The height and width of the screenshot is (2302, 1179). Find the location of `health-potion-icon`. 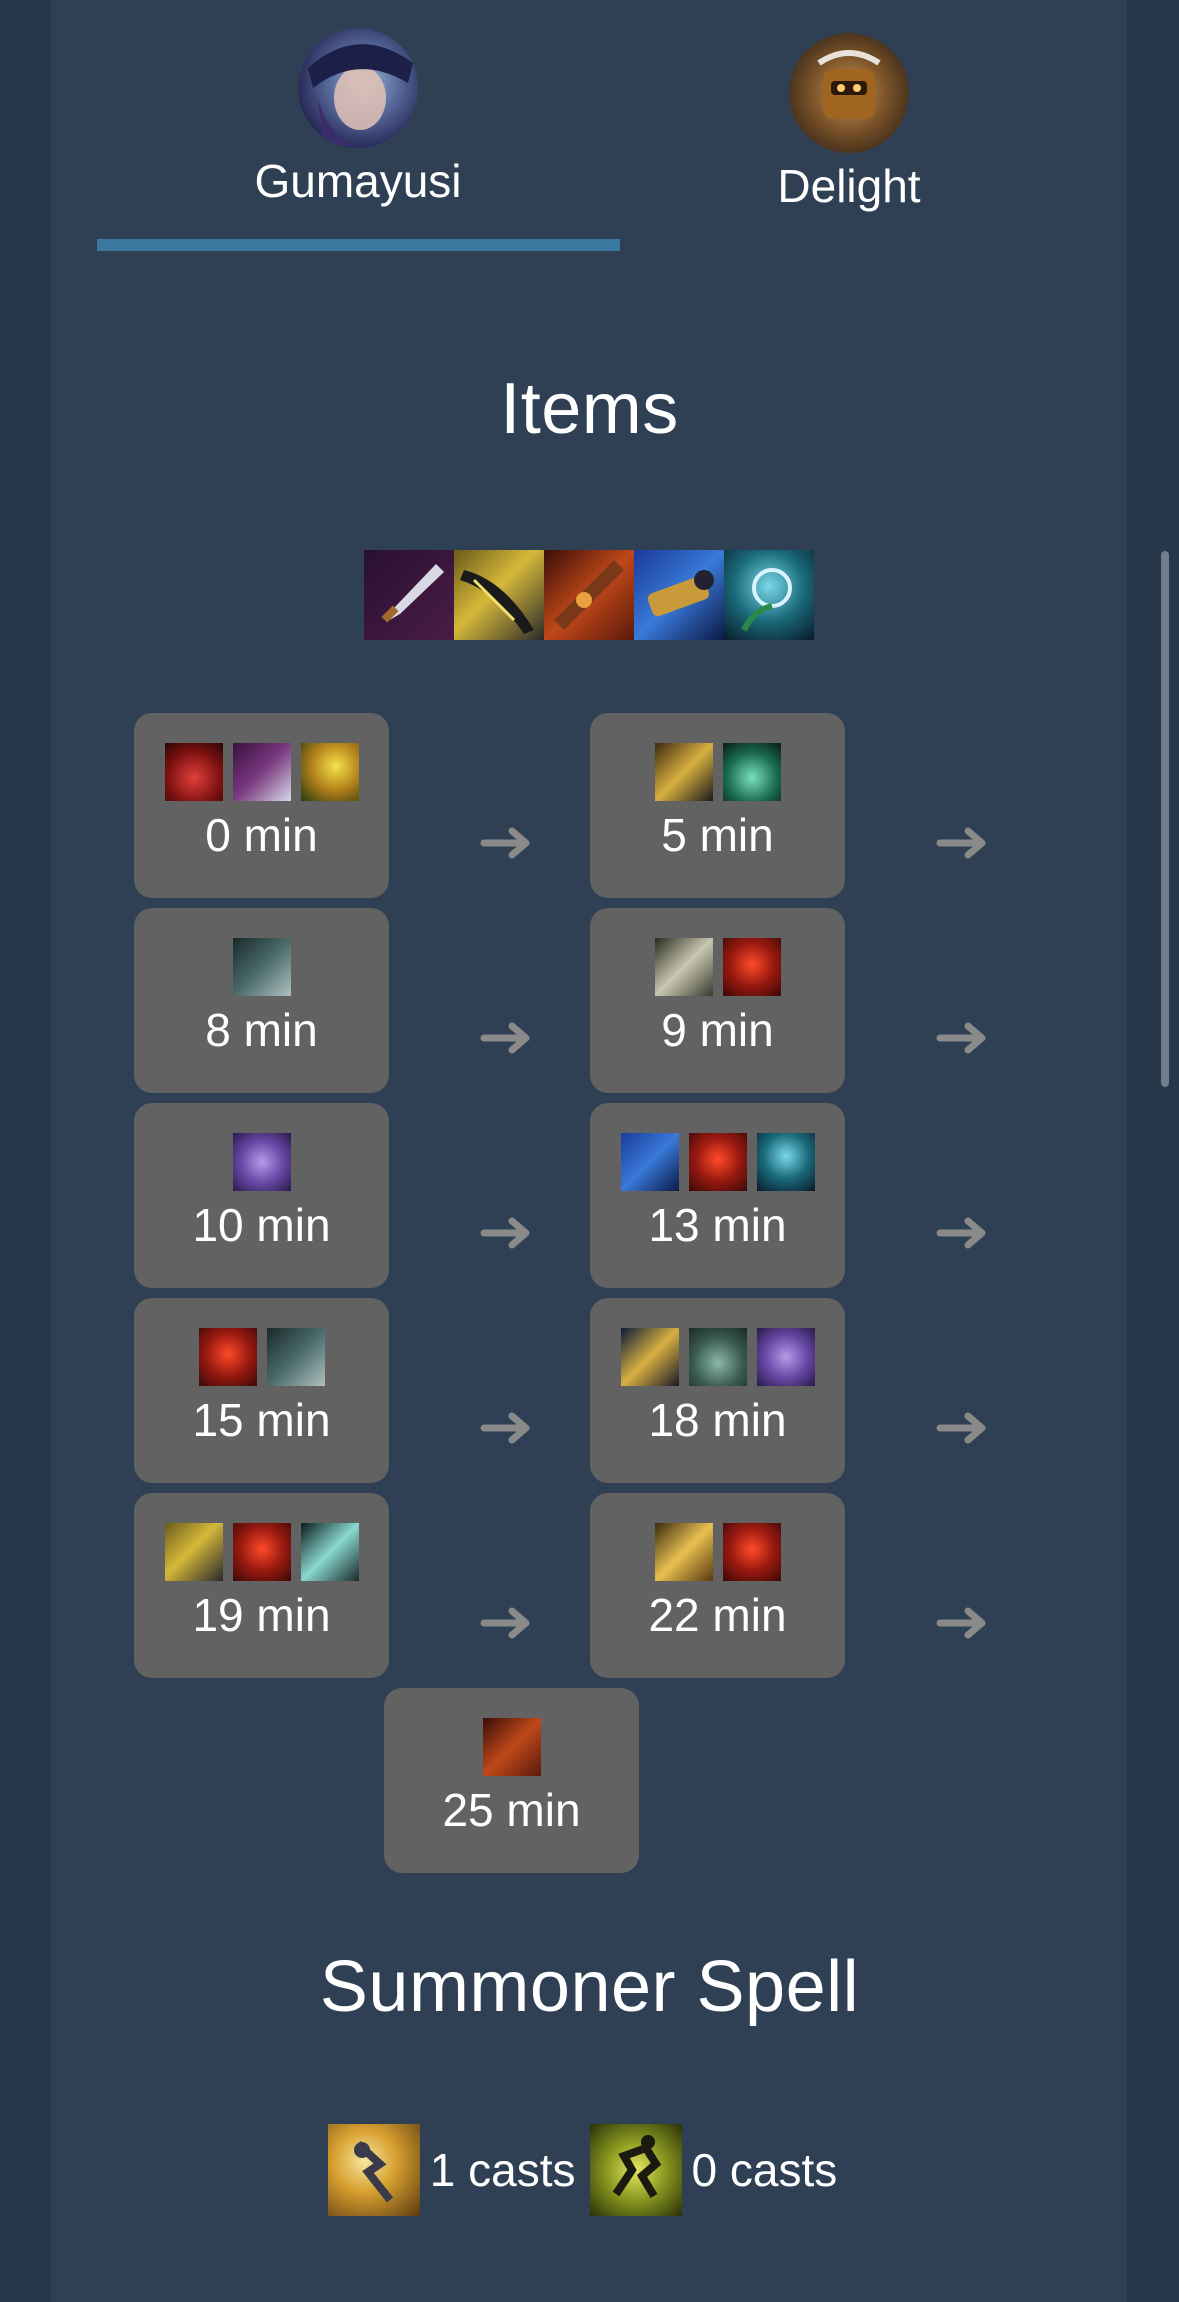

health-potion-icon is located at coordinates (193, 772).